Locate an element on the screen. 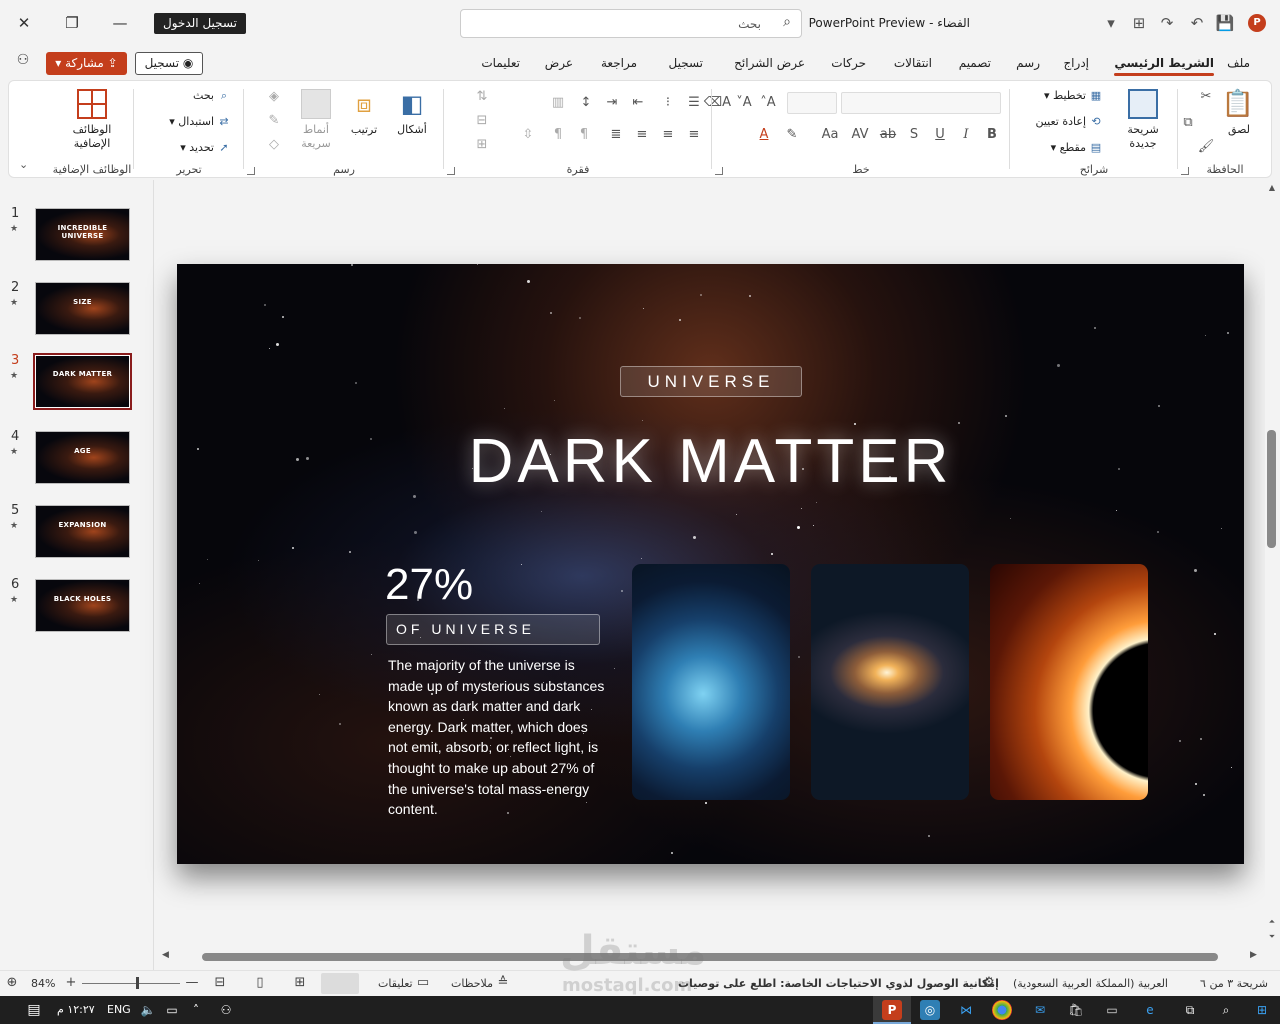  scroll-left-icon: ◀ is located at coordinates (165, 955).